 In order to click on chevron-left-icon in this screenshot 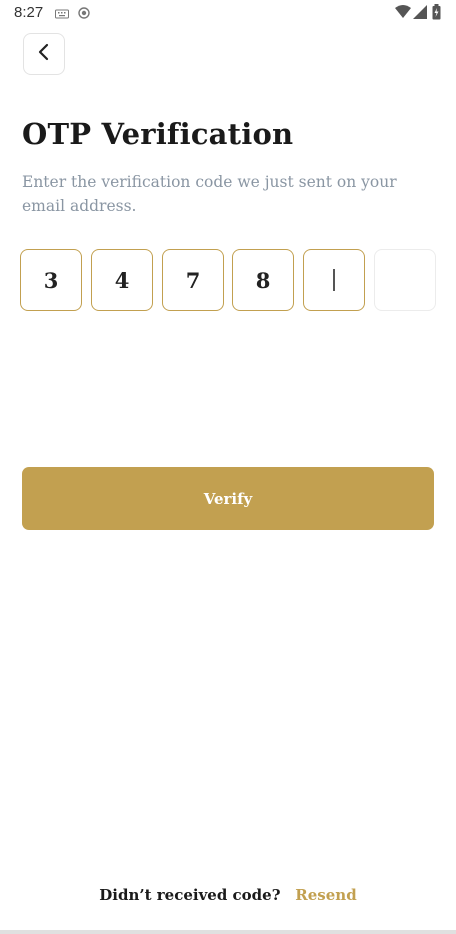, I will do `click(44, 54)`.